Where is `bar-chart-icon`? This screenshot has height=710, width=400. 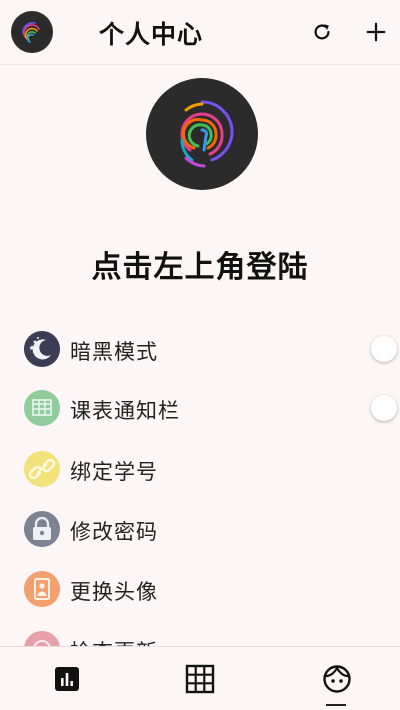
bar-chart-icon is located at coordinates (66, 679).